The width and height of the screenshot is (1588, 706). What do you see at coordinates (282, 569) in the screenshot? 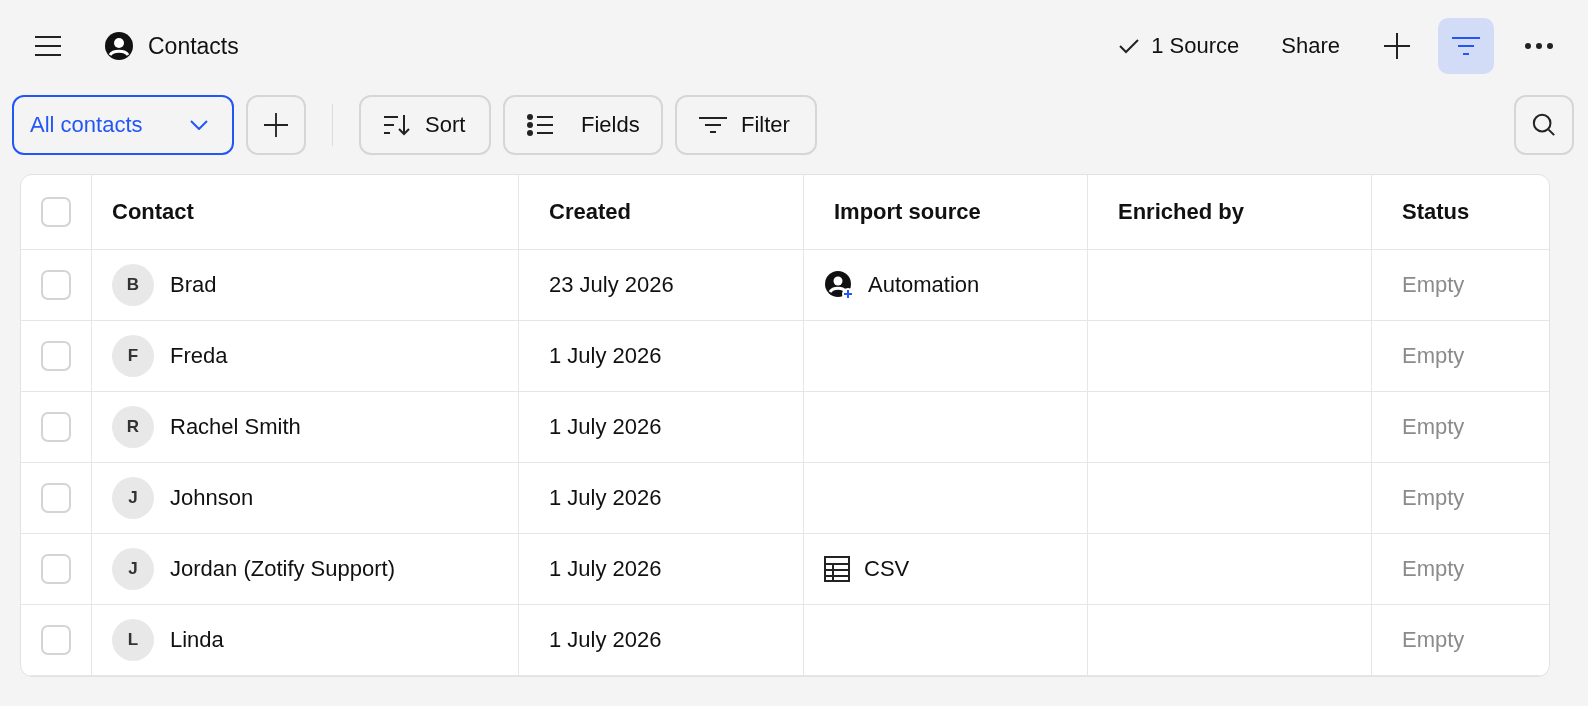
I see `contact-name: Jordan (Zotify Support)` at bounding box center [282, 569].